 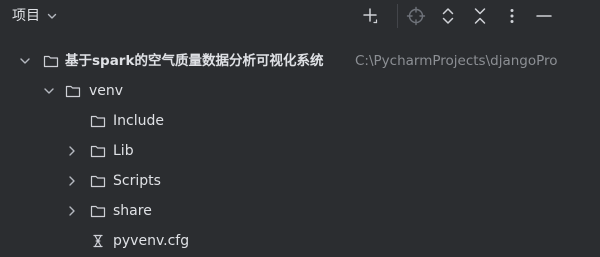 I want to click on tree-item-label: share, so click(x=132, y=211).